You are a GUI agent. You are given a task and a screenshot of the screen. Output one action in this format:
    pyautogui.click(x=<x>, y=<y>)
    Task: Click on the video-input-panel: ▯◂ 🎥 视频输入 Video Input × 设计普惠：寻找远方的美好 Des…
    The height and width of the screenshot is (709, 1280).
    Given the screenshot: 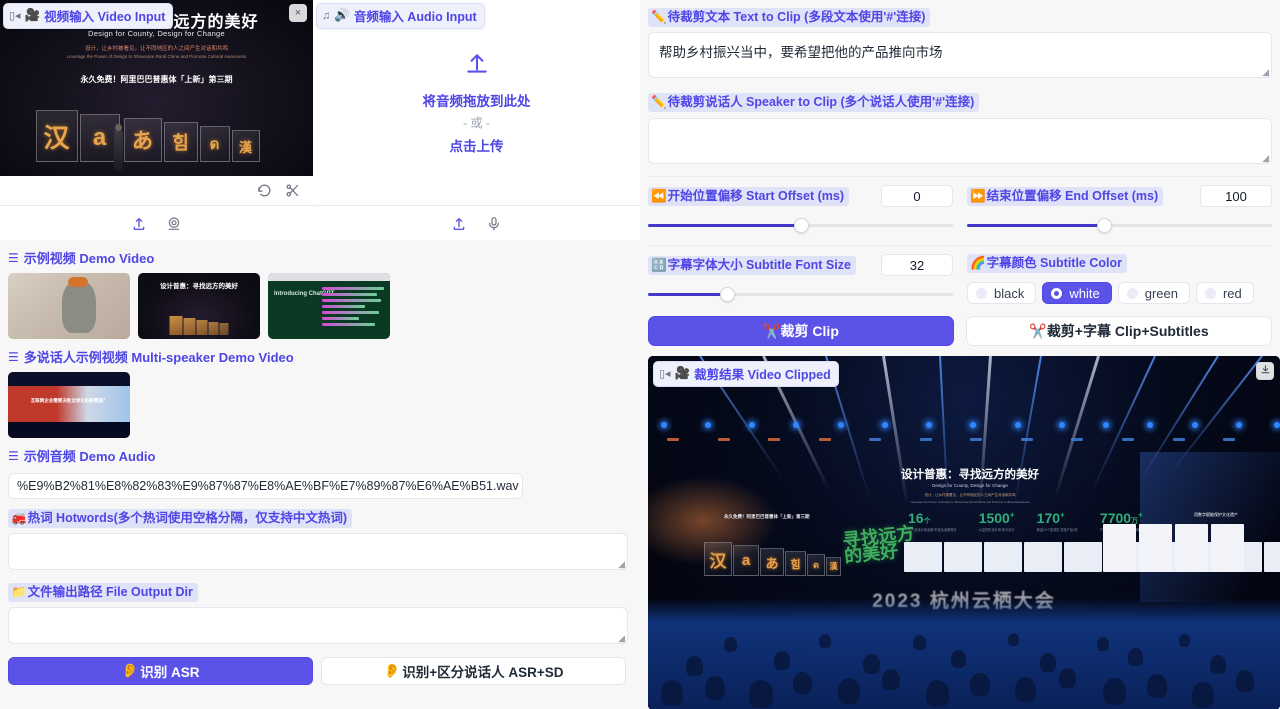 What is the action you would take?
    pyautogui.click(x=156, y=120)
    